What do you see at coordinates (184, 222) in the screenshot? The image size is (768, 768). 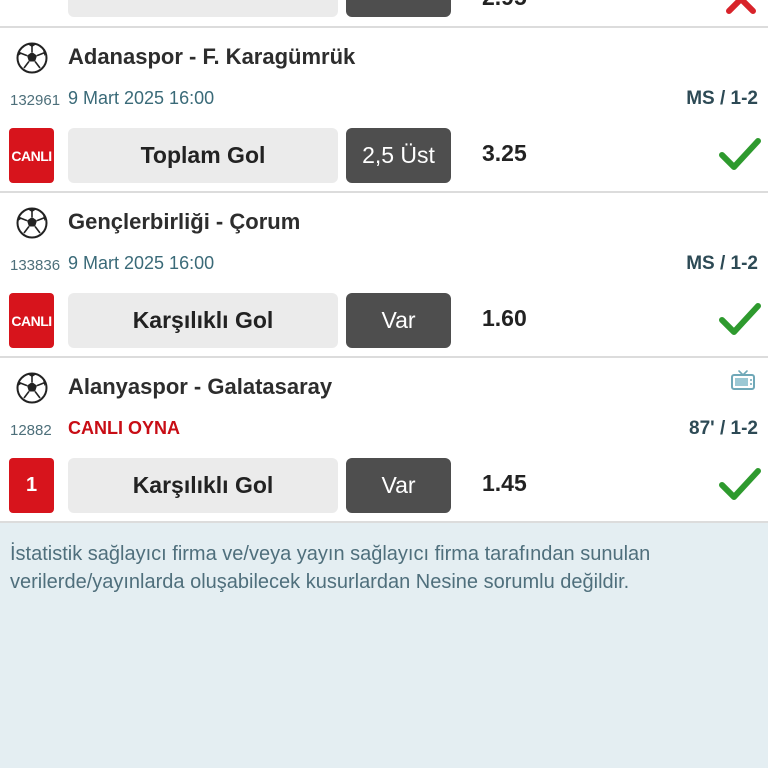 I see `match-title: Gençlerbirliği - Çorum` at bounding box center [184, 222].